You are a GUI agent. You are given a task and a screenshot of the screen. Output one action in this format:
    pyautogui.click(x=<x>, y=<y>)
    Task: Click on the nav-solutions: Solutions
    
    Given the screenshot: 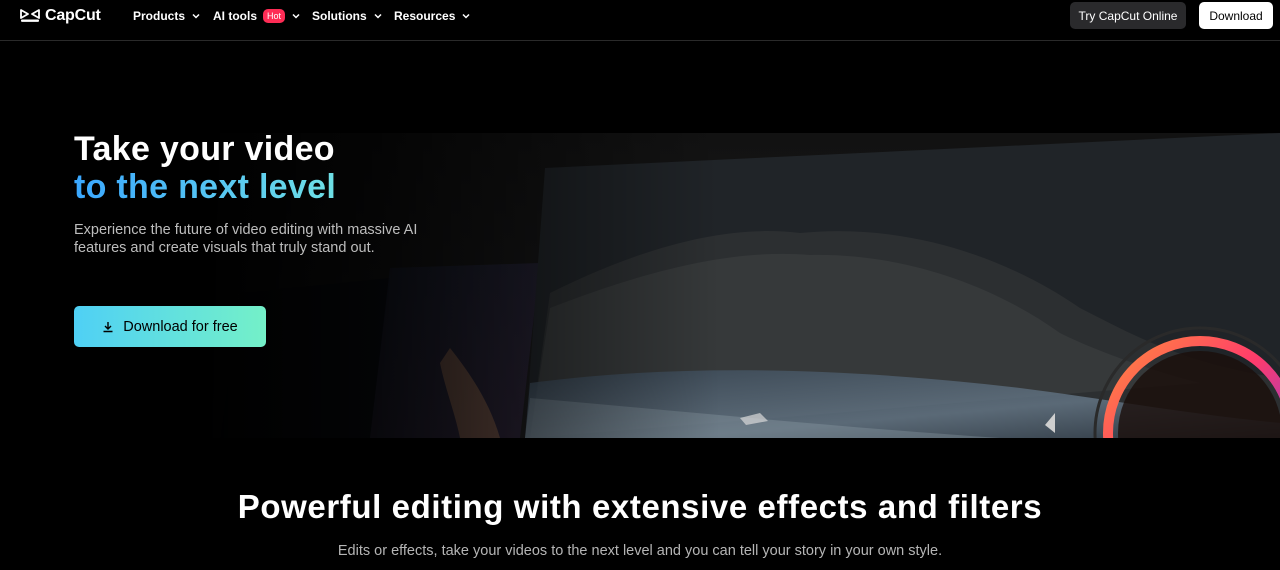 What is the action you would take?
    pyautogui.click(x=347, y=16)
    